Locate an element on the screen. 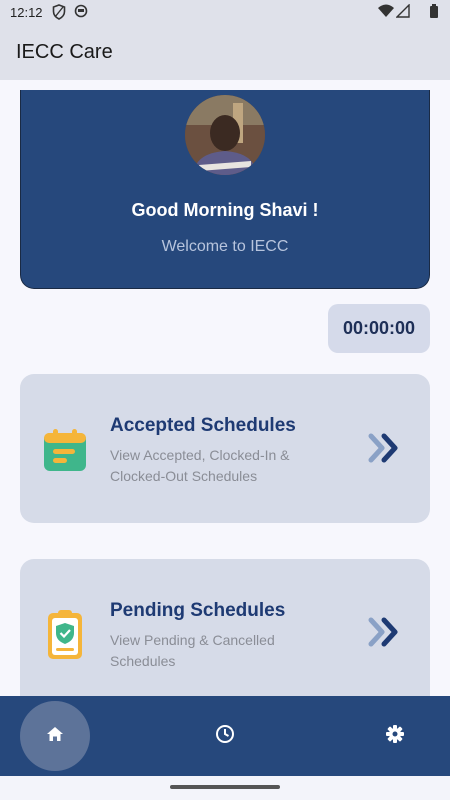  status-time: 12:12 is located at coordinates (26, 12).